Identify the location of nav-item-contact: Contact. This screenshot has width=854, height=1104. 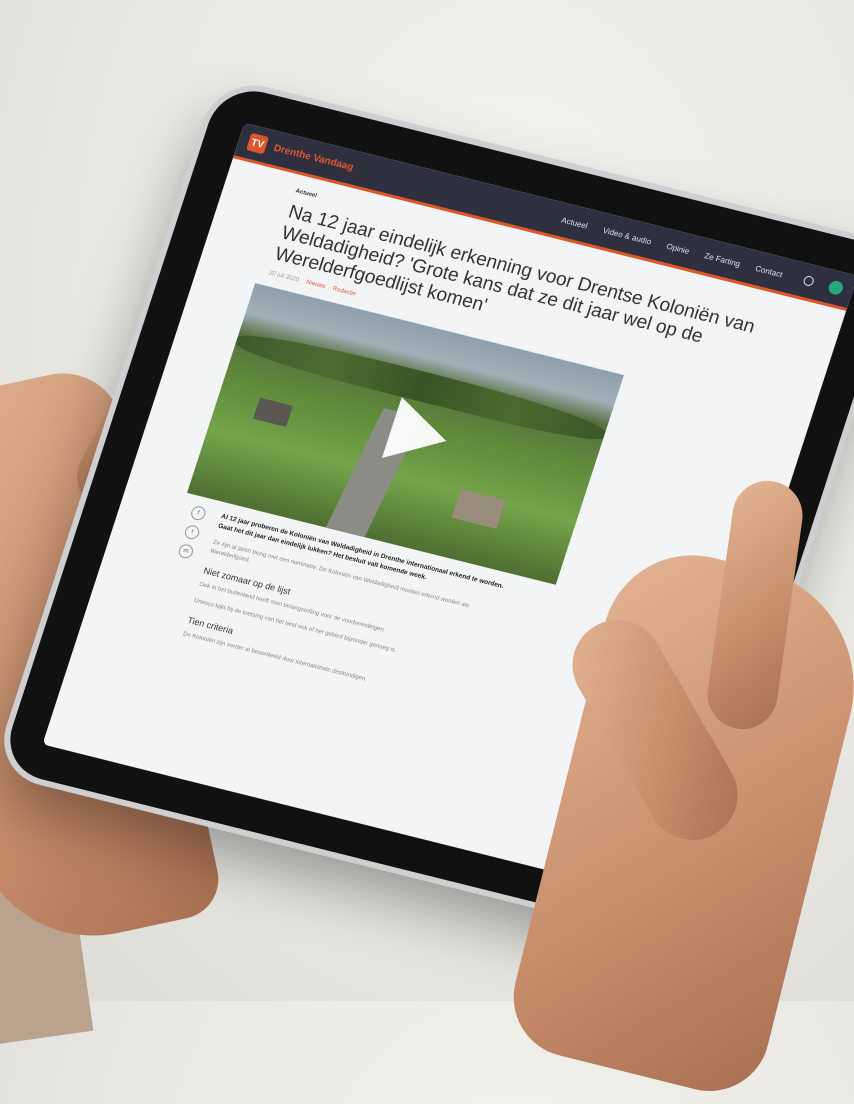
(769, 270).